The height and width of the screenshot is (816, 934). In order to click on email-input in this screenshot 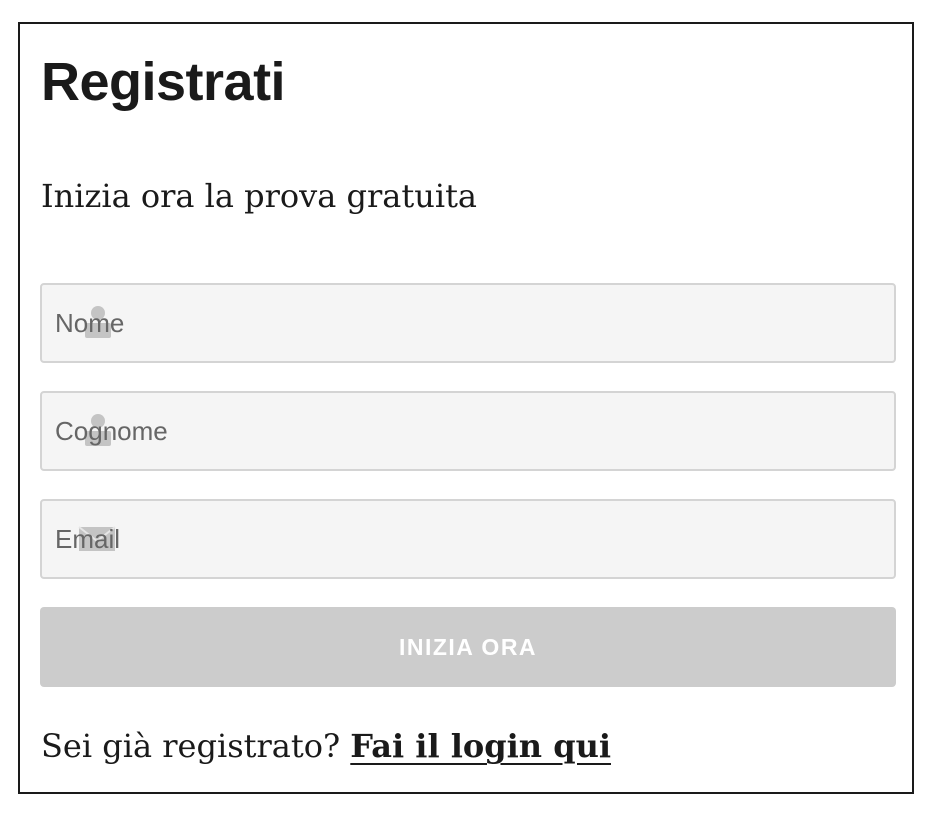, I will do `click(468, 539)`.